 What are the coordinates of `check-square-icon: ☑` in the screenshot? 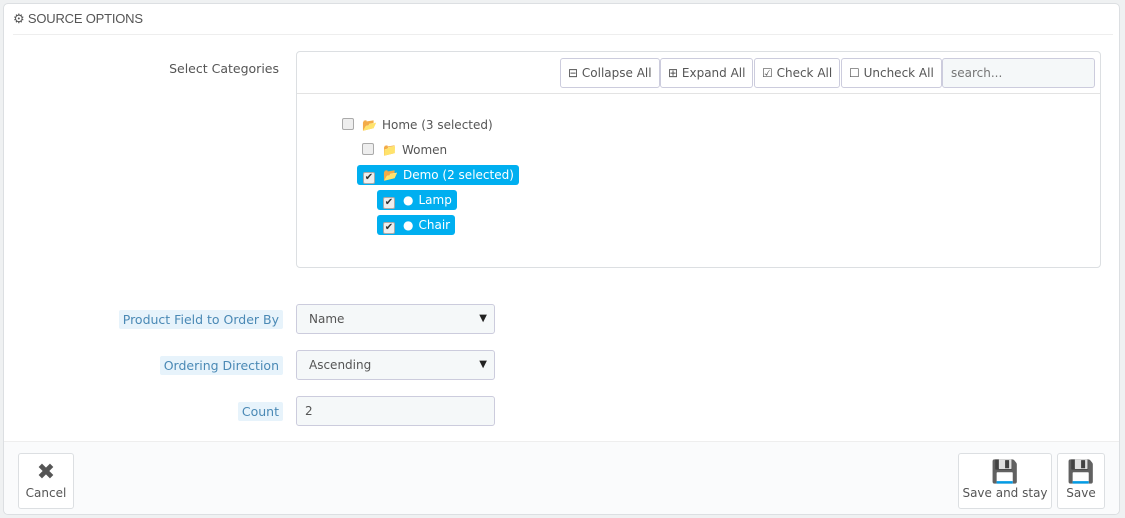 It's located at (767, 73).